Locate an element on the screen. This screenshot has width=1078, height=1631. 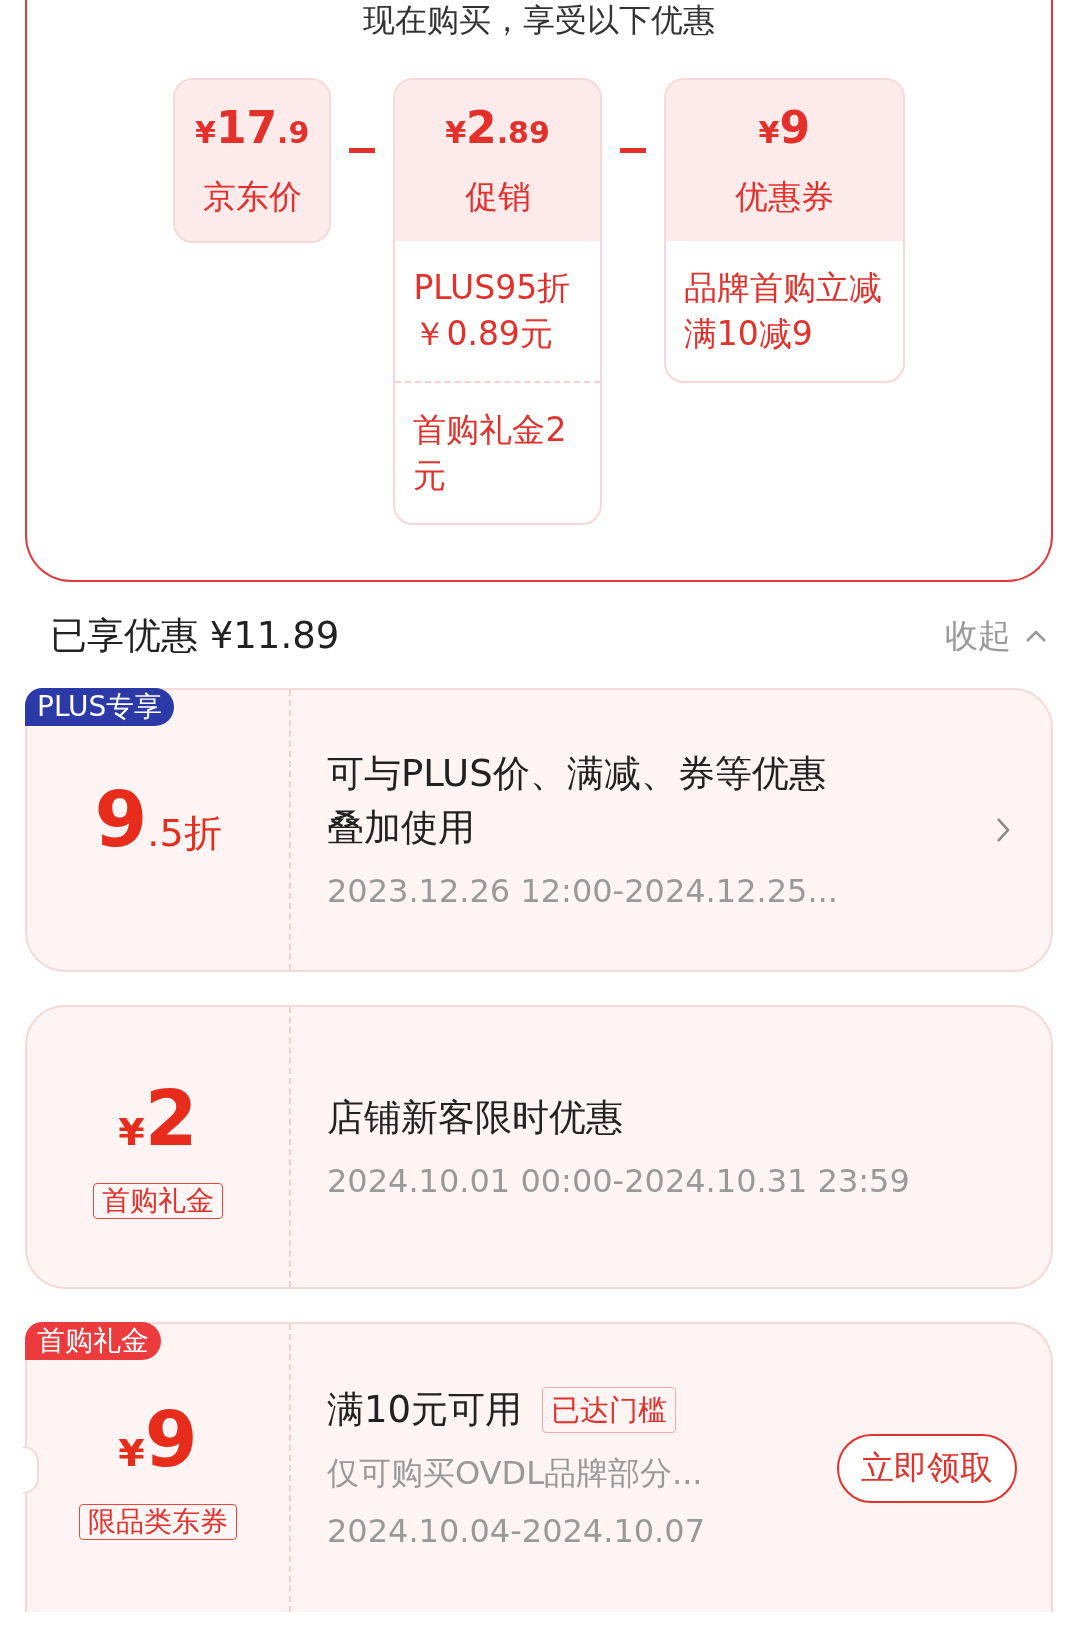
discount-total: 已享优惠 ¥11.89 is located at coordinates (195, 636).